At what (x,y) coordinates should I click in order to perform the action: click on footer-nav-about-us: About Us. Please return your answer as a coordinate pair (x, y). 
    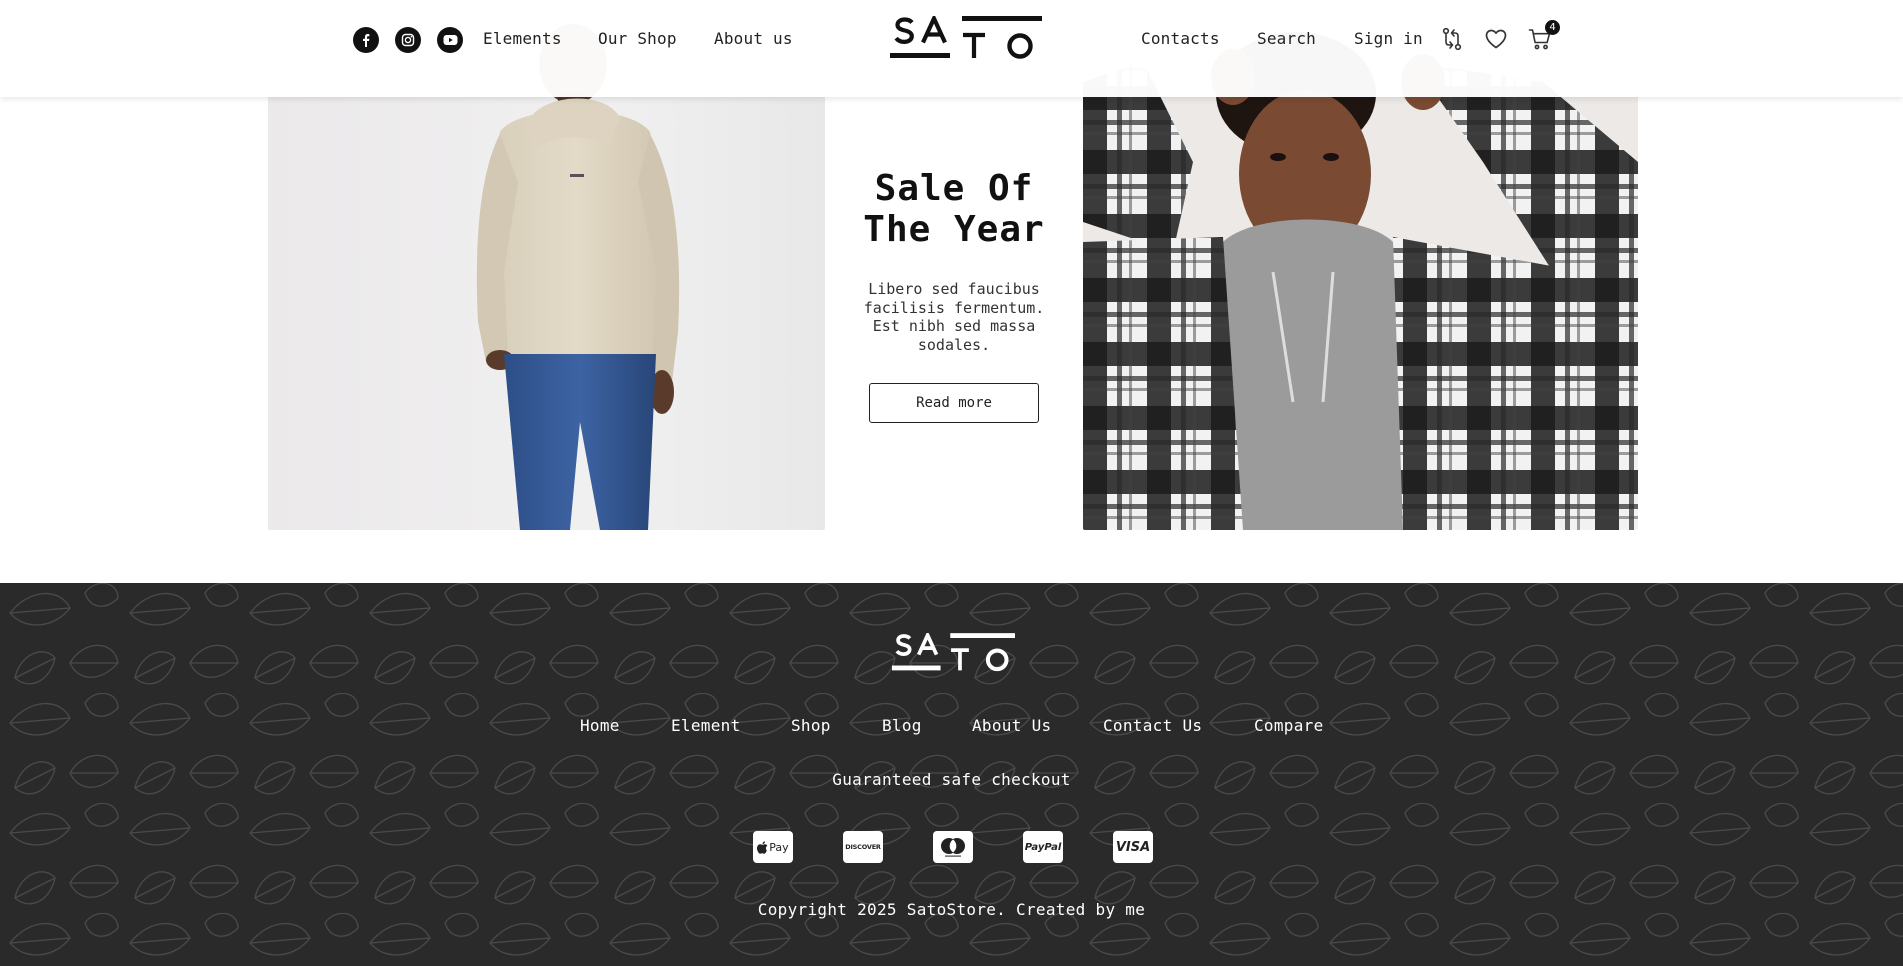
    Looking at the image, I should click on (1011, 725).